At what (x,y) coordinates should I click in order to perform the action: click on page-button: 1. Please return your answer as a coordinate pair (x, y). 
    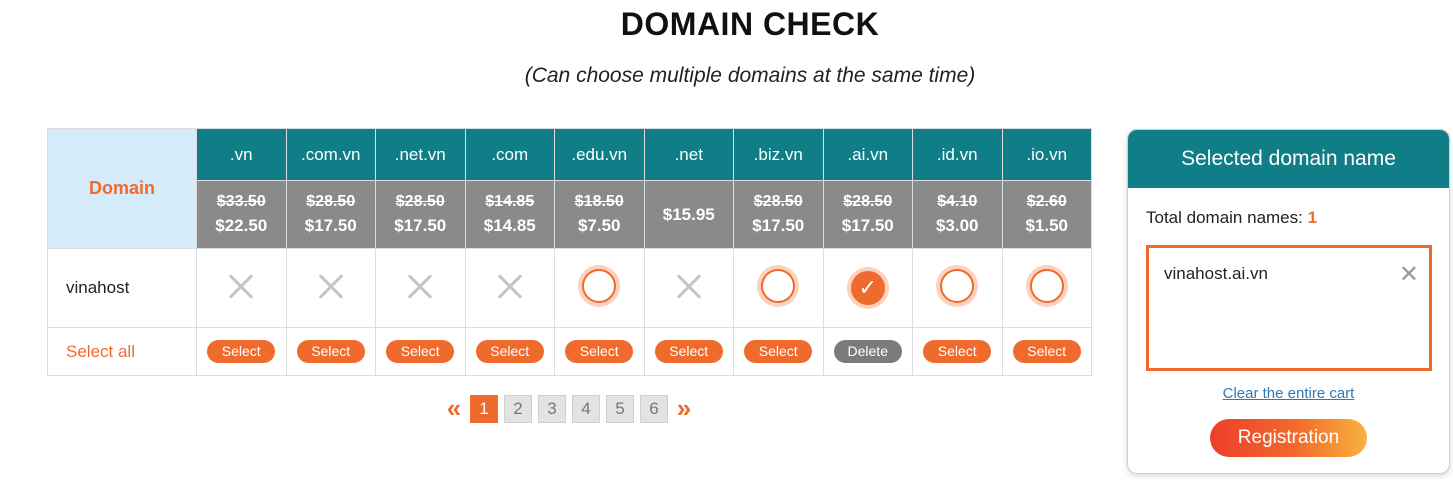
    Looking at the image, I should click on (484, 408).